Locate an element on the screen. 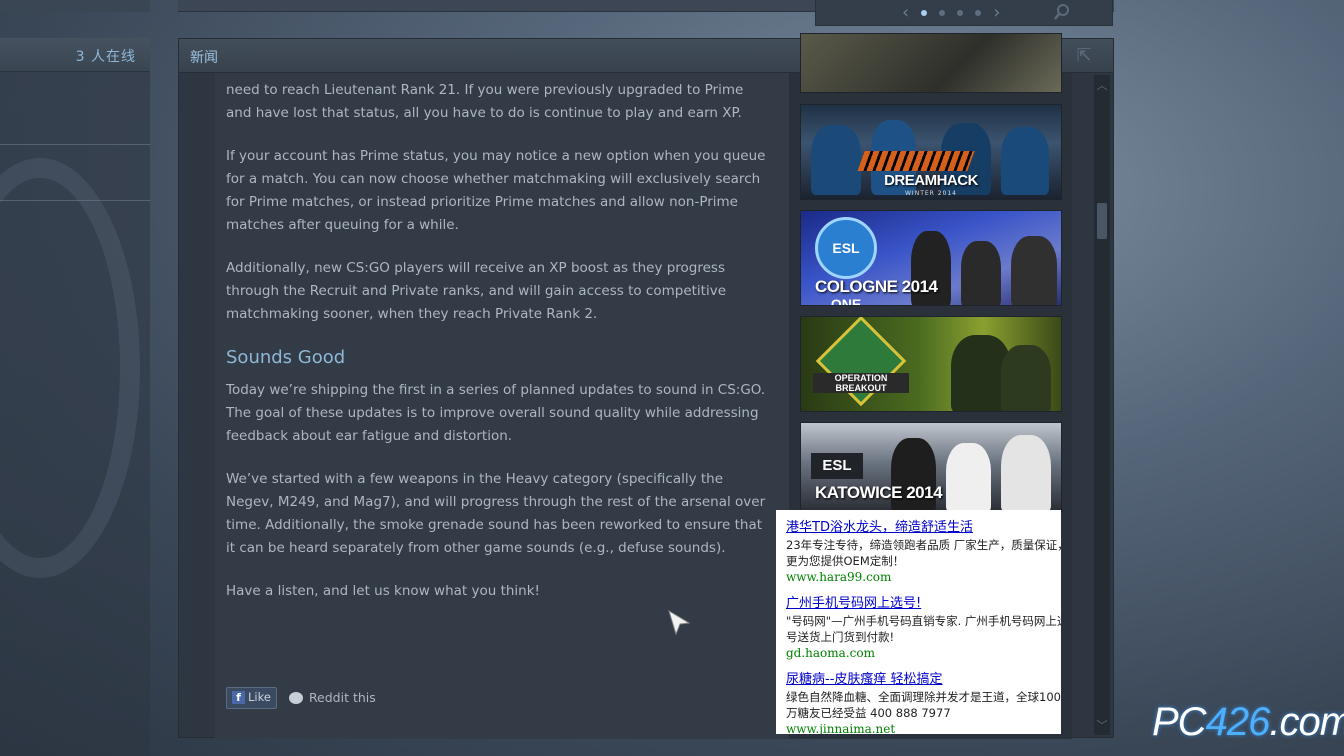 The height and width of the screenshot is (756, 1344). event-banner-cologne: ESL ONE COLOGNE 2014 is located at coordinates (931, 258).